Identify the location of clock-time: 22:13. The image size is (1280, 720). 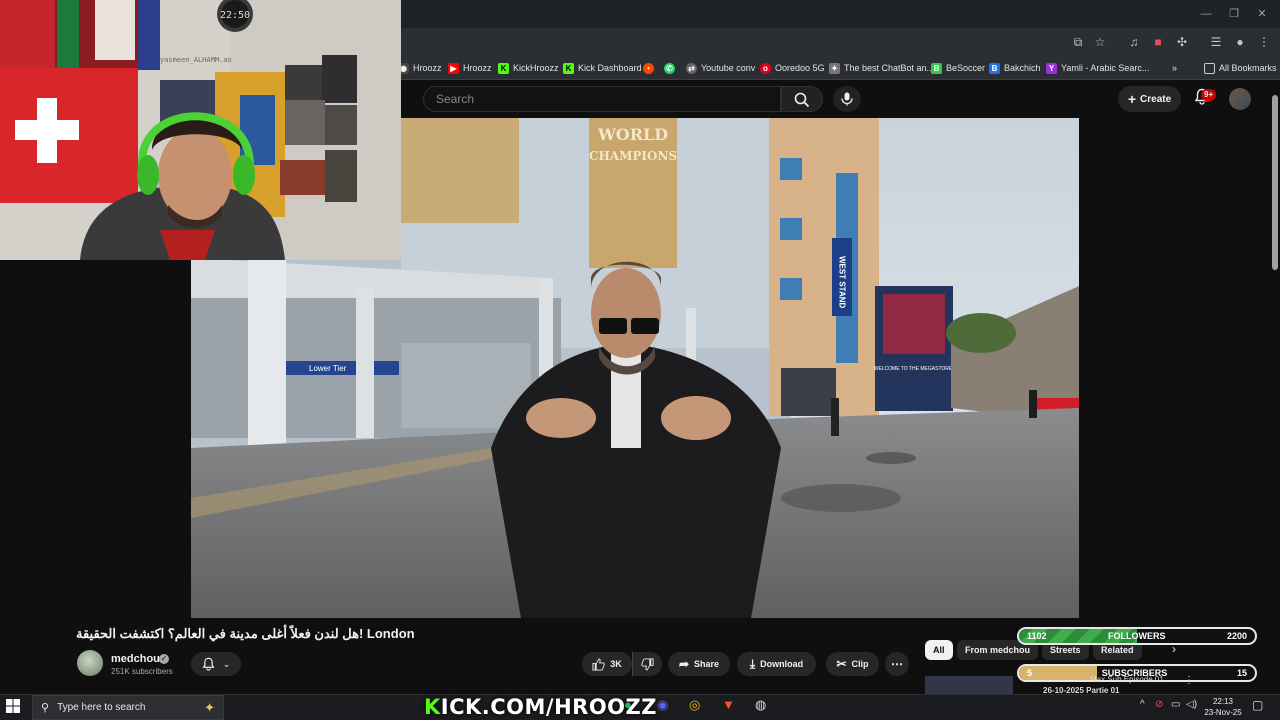
(1223, 701).